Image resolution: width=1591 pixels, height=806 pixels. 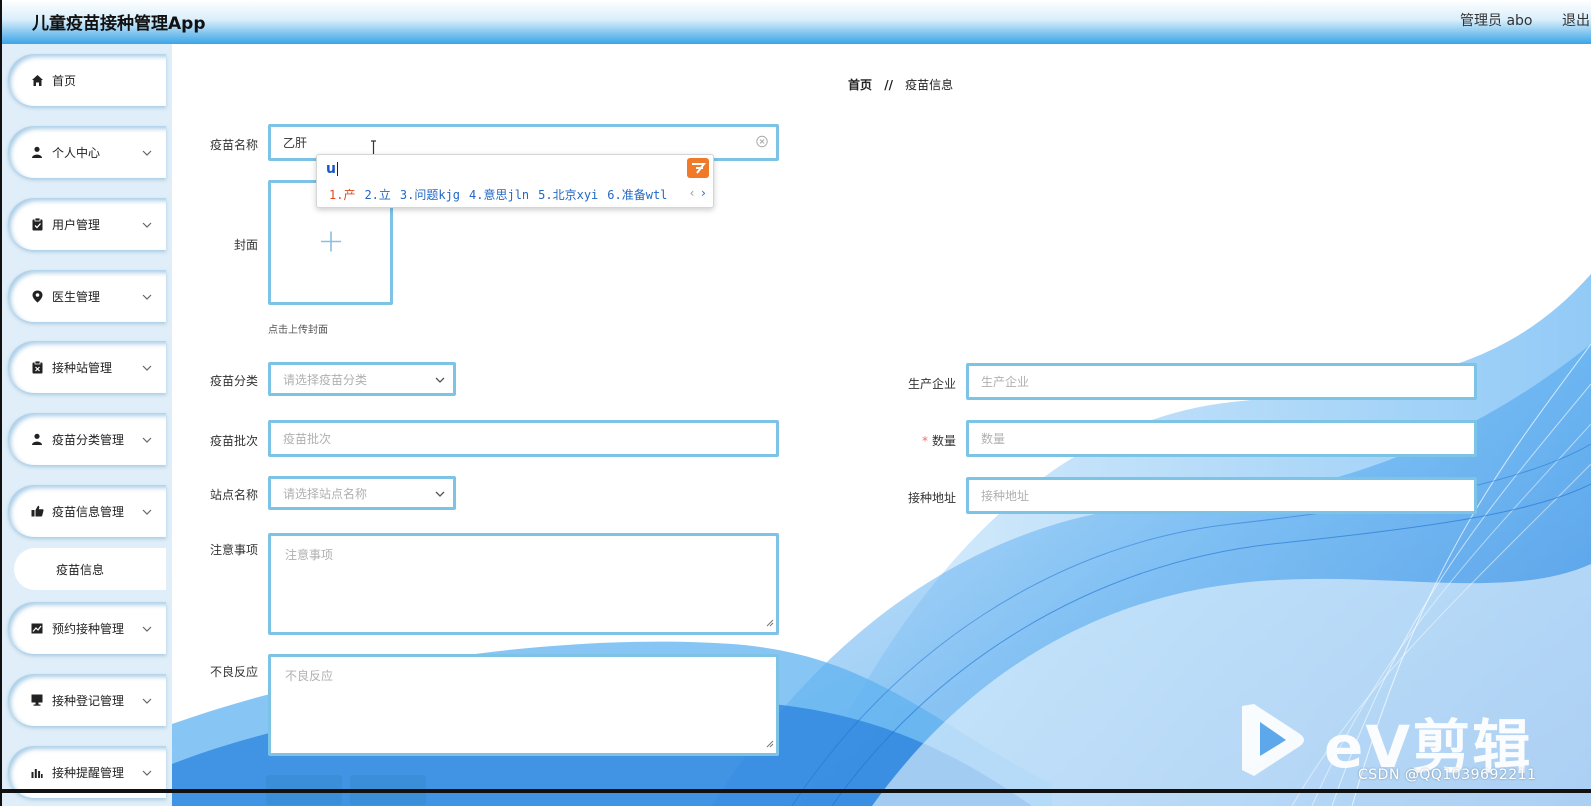 I want to click on clear-icon, so click(x=762, y=142).